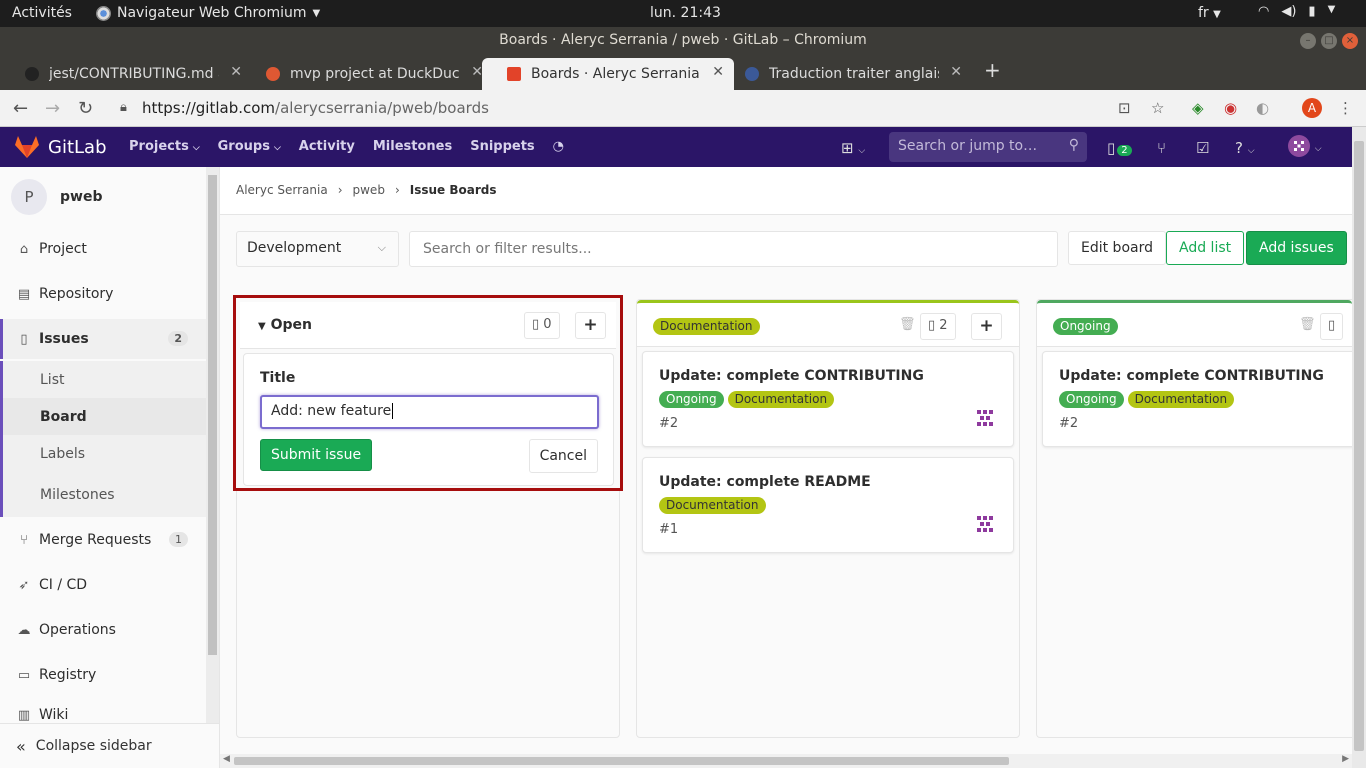 The image size is (1366, 768). I want to click on menu-activity: Activity, so click(327, 146).